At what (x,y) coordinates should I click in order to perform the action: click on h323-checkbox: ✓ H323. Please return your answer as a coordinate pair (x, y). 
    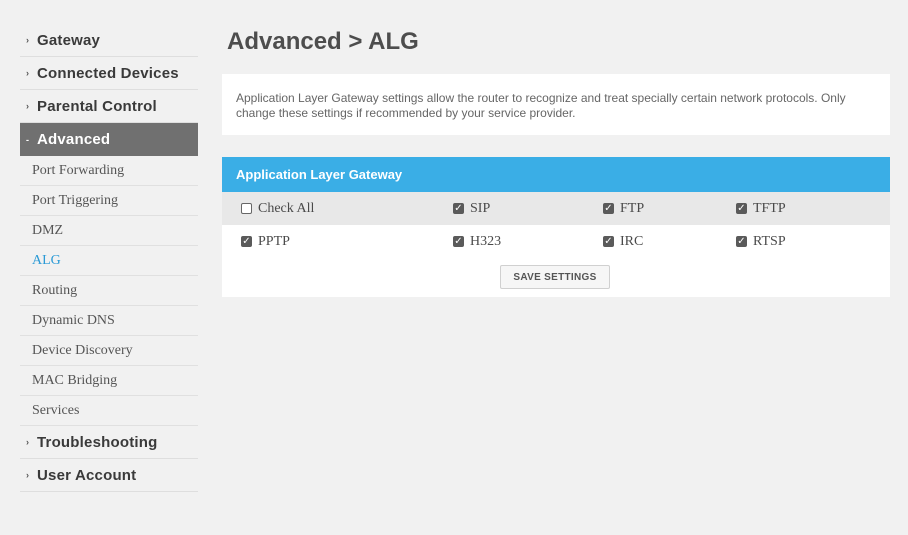
    Looking at the image, I should click on (477, 242).